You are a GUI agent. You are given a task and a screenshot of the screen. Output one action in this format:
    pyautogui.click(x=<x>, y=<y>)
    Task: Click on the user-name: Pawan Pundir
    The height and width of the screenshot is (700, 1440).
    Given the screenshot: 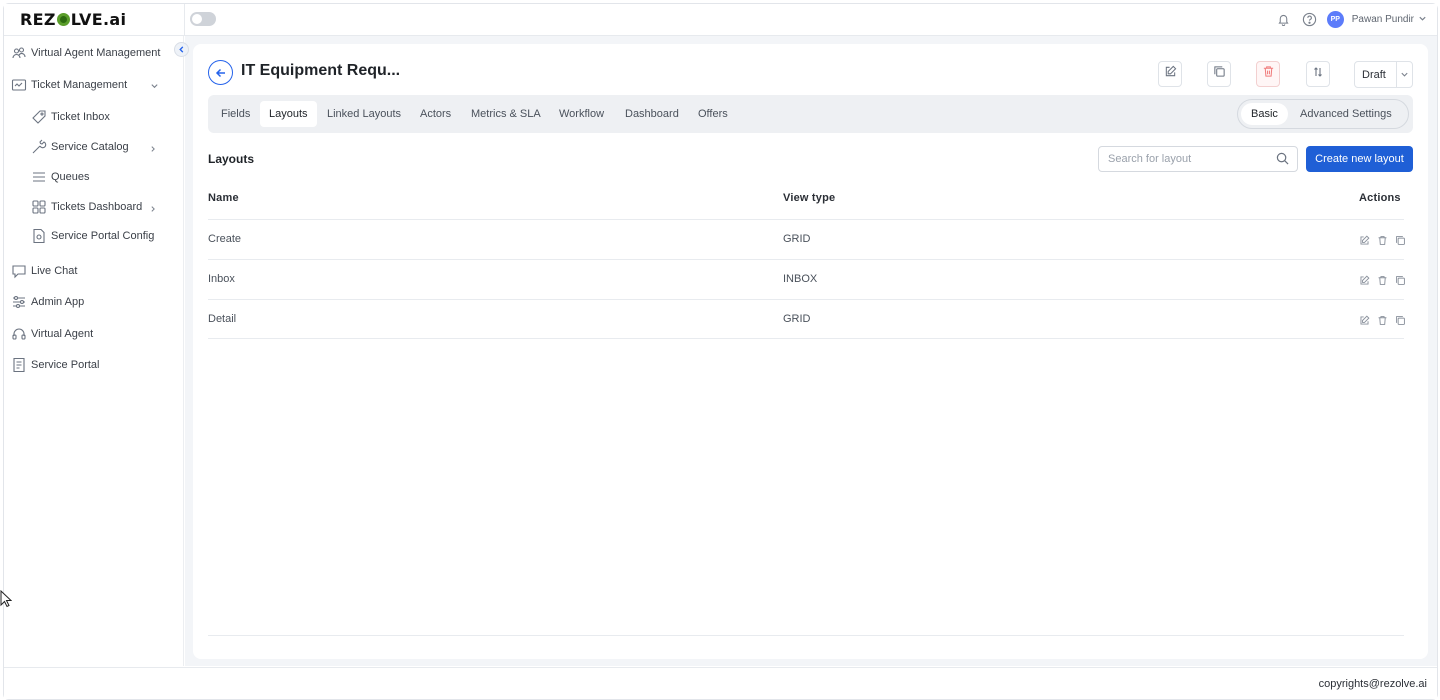 What is the action you would take?
    pyautogui.click(x=1383, y=19)
    